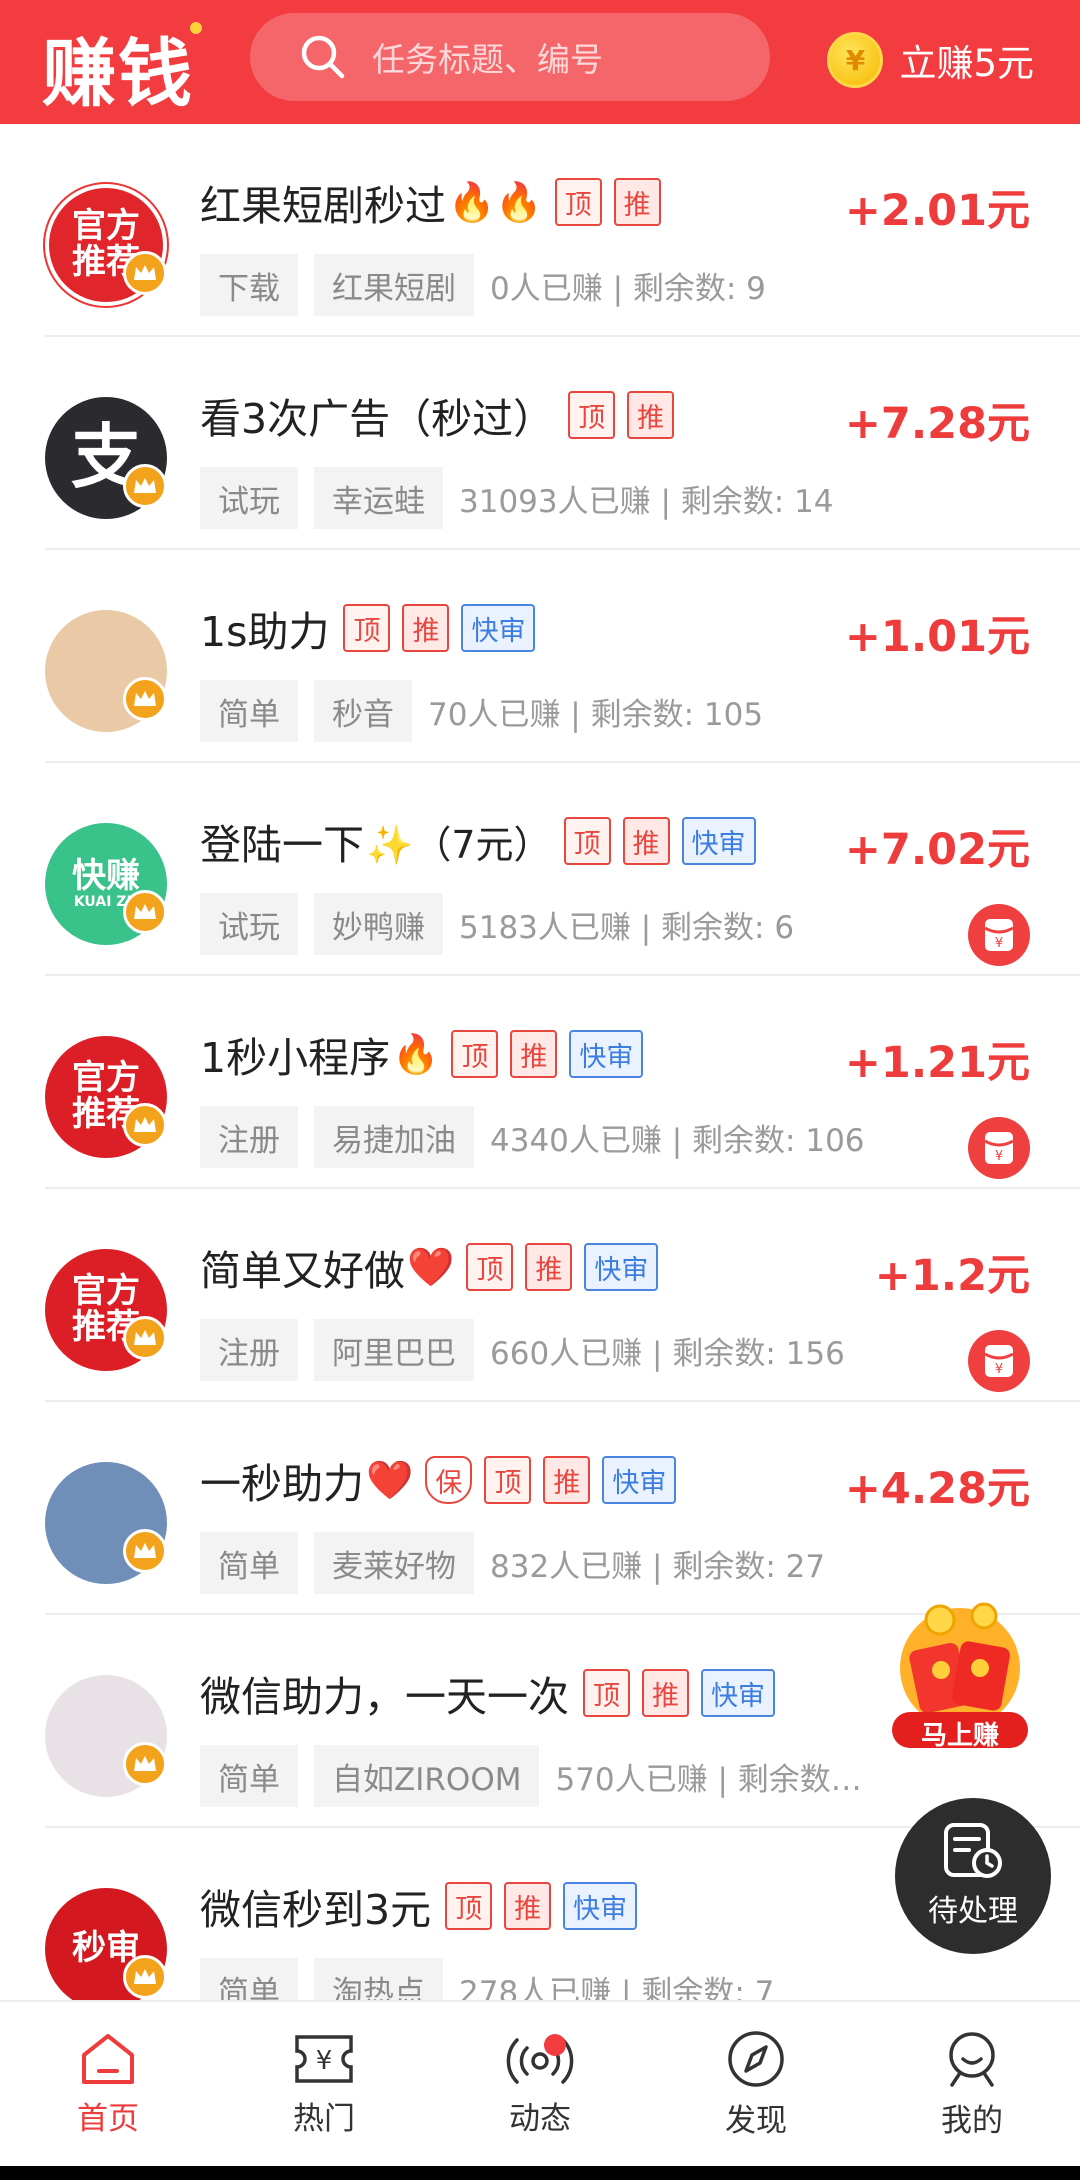 This screenshot has height=2180, width=1080. Describe the element at coordinates (416, 1053) in the screenshot. I see `task-title-emoji: 🔥` at that location.